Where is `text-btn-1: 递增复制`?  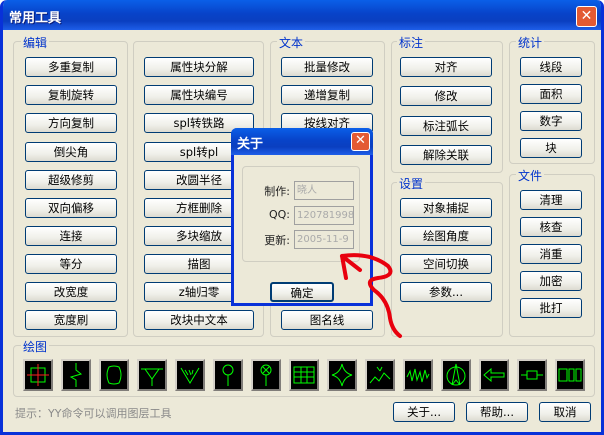 text-btn-1: 递增复制 is located at coordinates (327, 95).